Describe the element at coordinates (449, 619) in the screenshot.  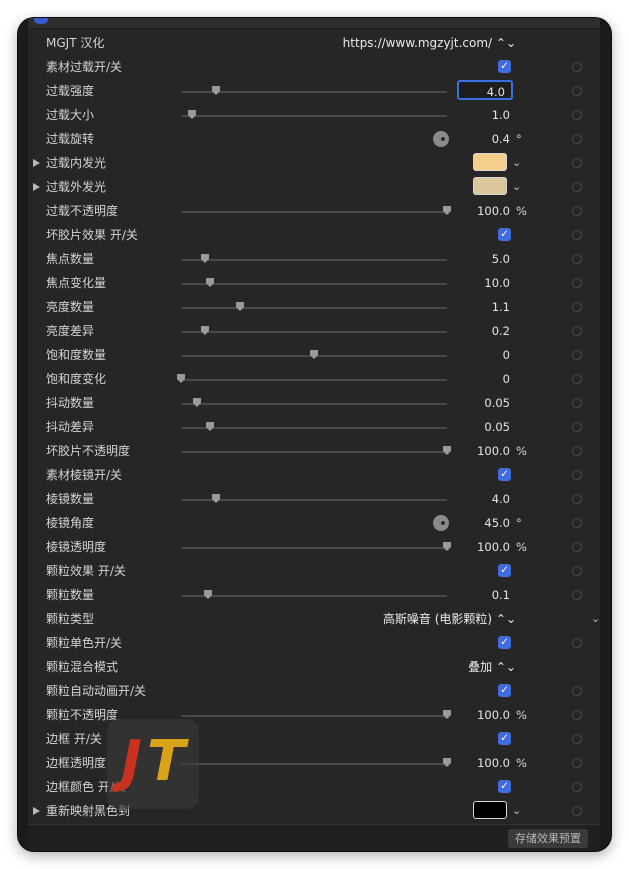
I see `popup-menu: 高斯噪音 (电影颗粒) ⌃⌄` at that location.